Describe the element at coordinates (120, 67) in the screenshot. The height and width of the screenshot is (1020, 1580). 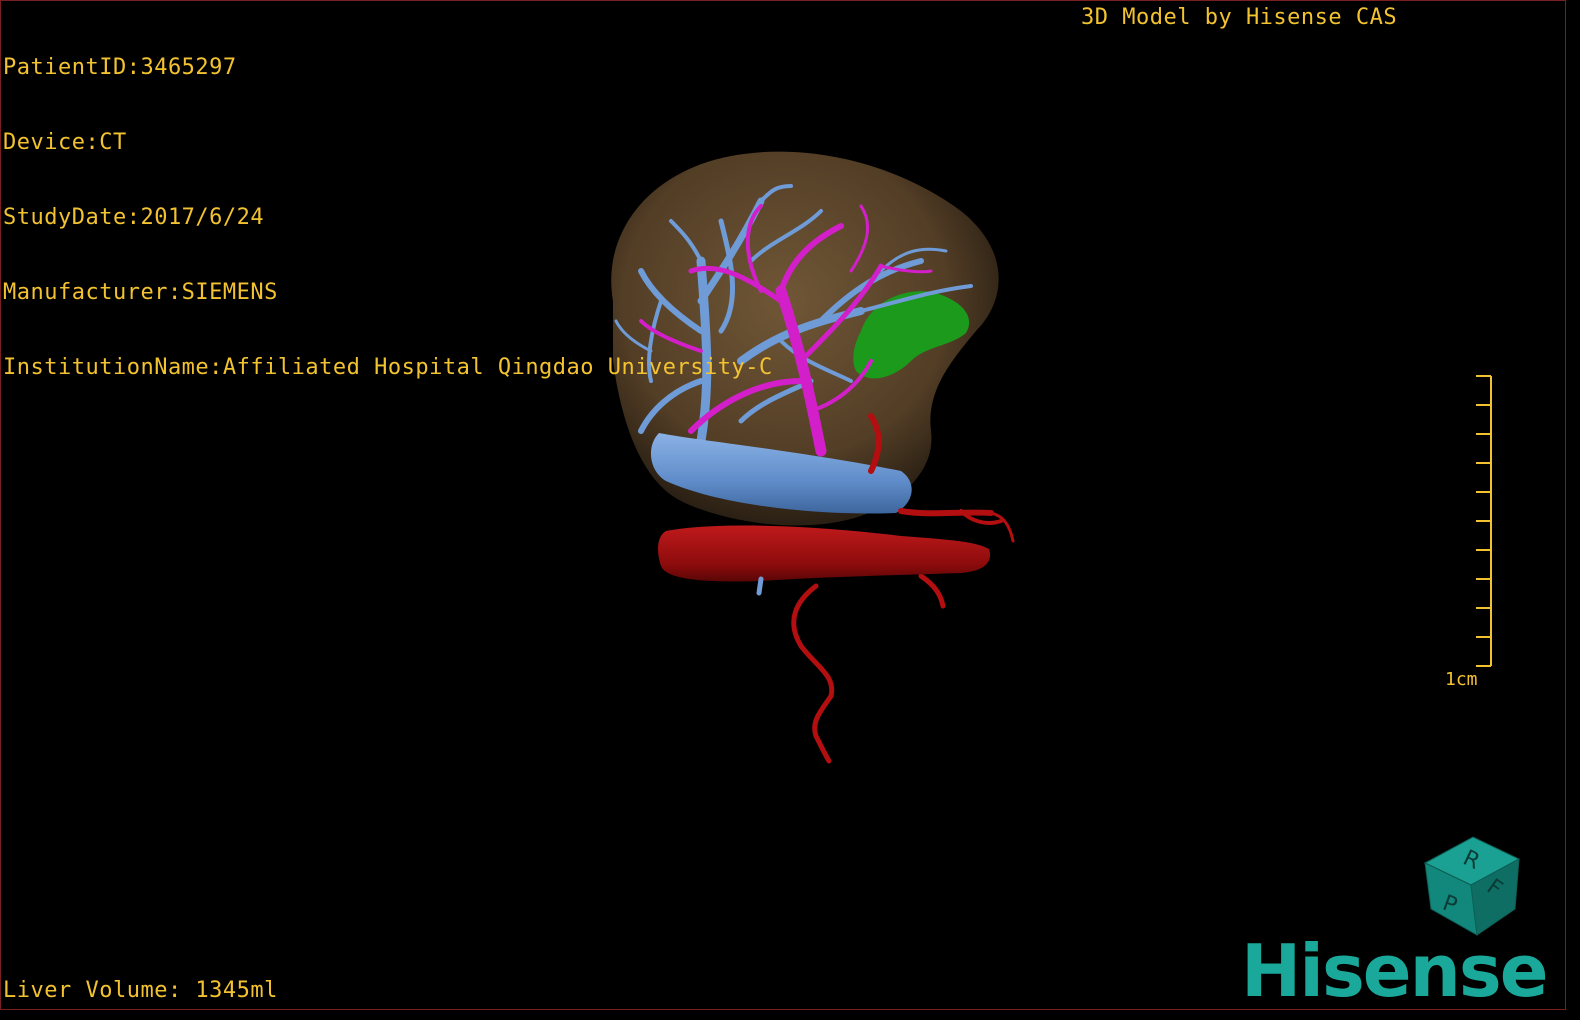
I see `patient-id-label: PatientID:3465297` at that location.